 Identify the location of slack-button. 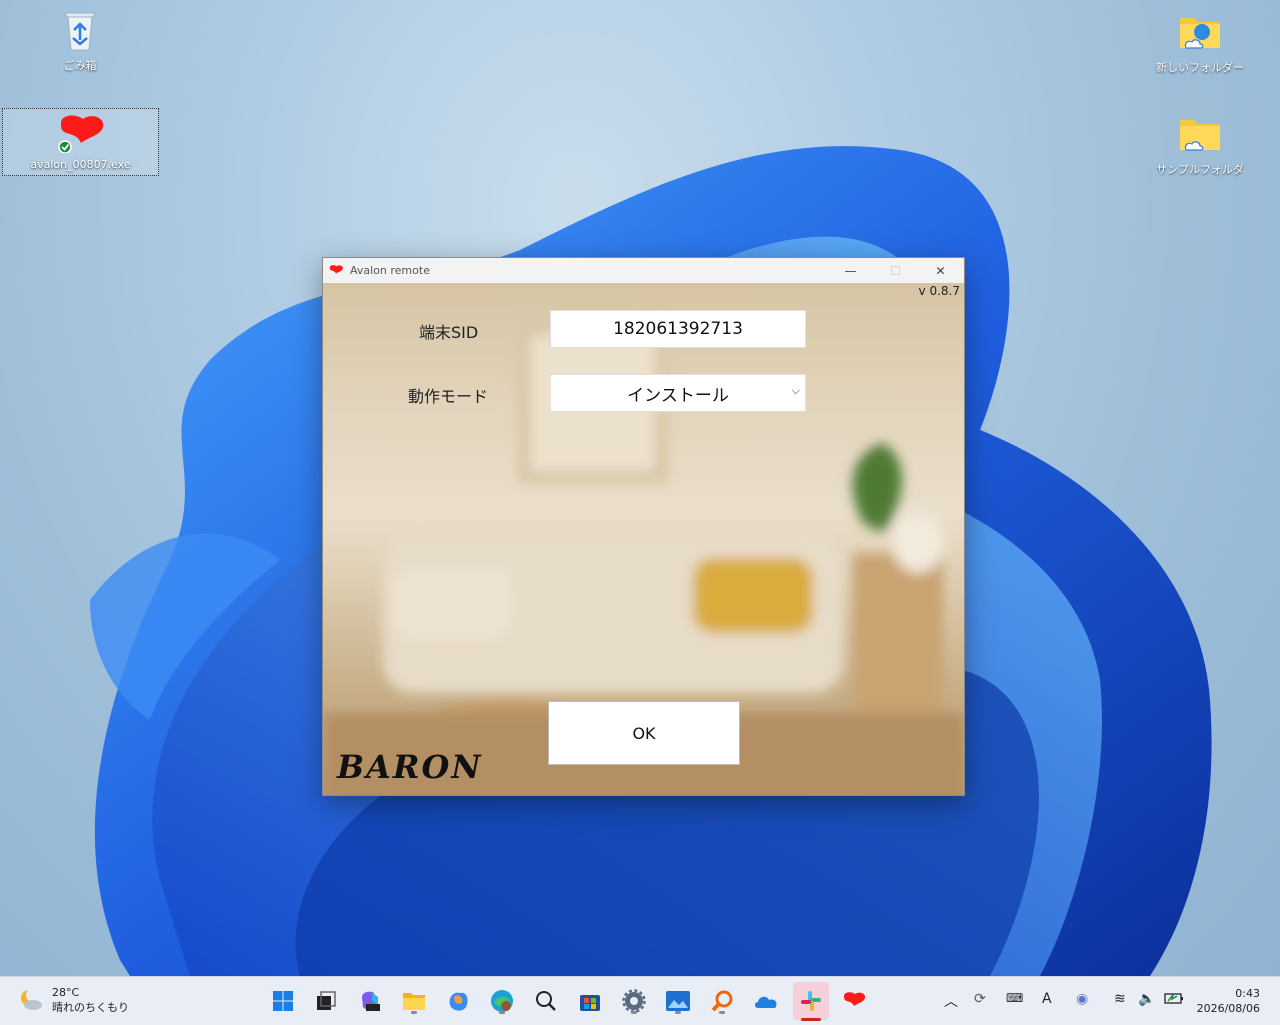
(811, 1001).